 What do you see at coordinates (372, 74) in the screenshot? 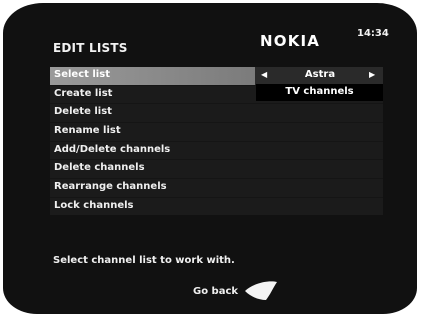
I see `arrow-right-icon: ▶` at bounding box center [372, 74].